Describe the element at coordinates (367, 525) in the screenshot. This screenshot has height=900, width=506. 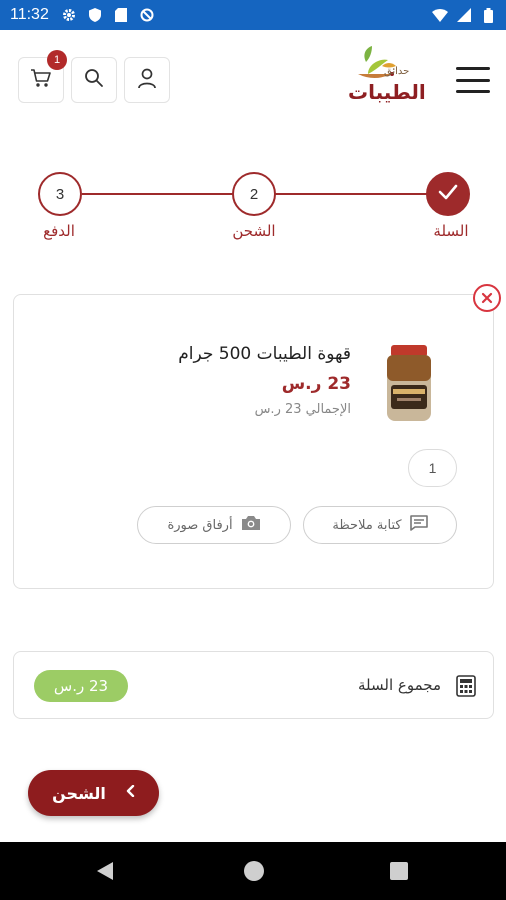
I see `write-note-label: كتابة ملاحظة` at that location.